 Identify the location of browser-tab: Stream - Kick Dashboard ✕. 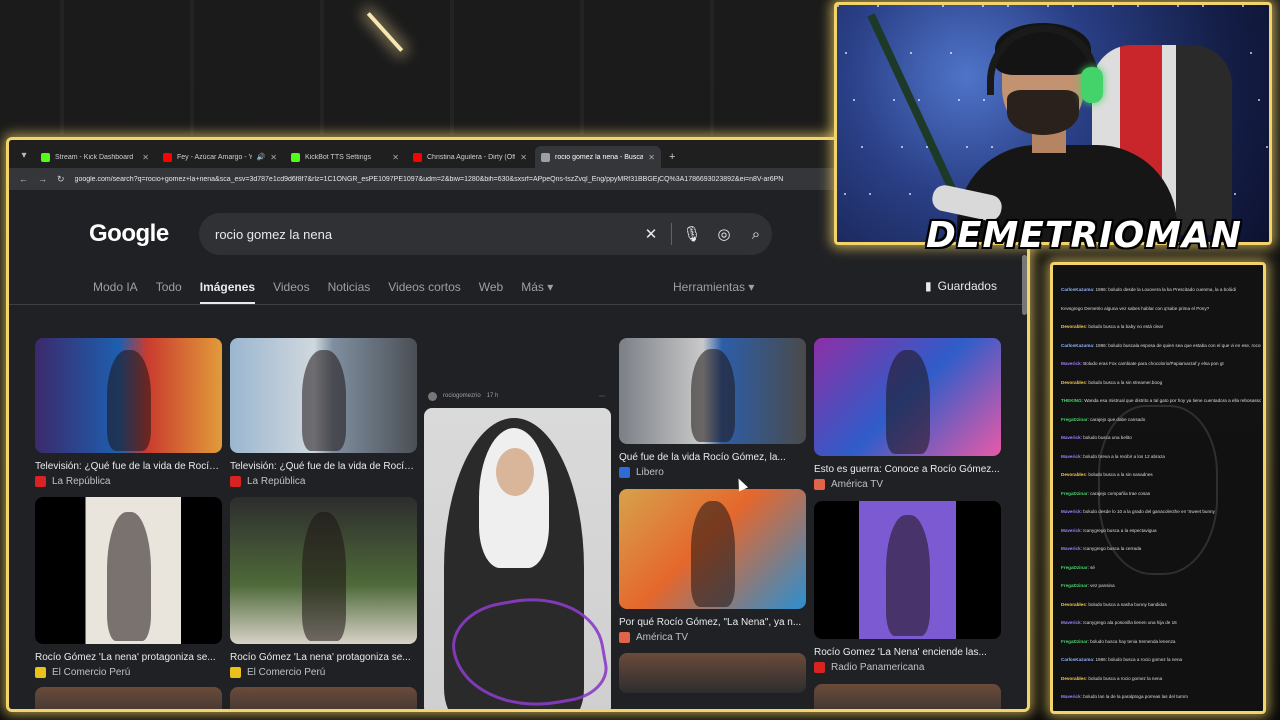
(95, 157).